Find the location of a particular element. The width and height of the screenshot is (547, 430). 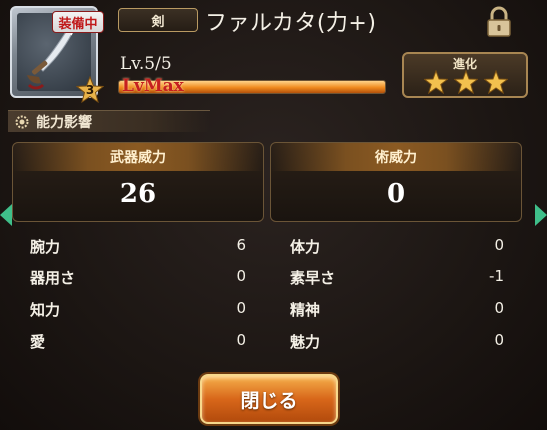

stat-value: -1 is located at coordinates (496, 276).